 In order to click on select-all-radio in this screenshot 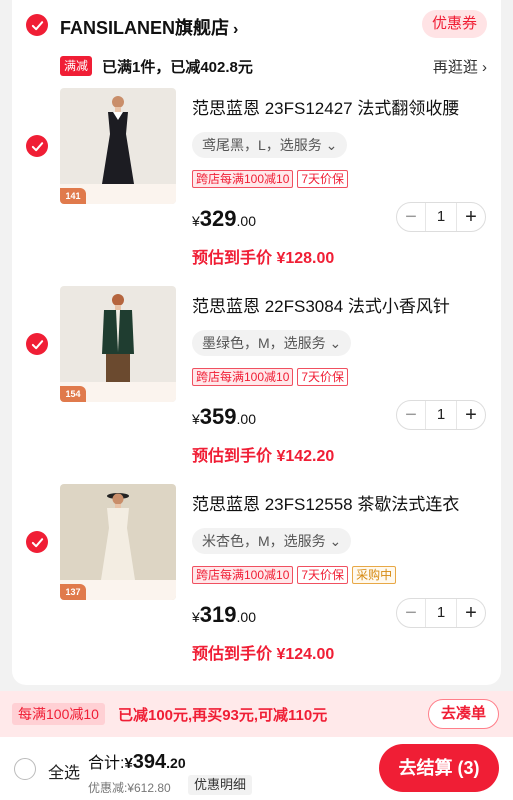, I will do `click(25, 769)`.